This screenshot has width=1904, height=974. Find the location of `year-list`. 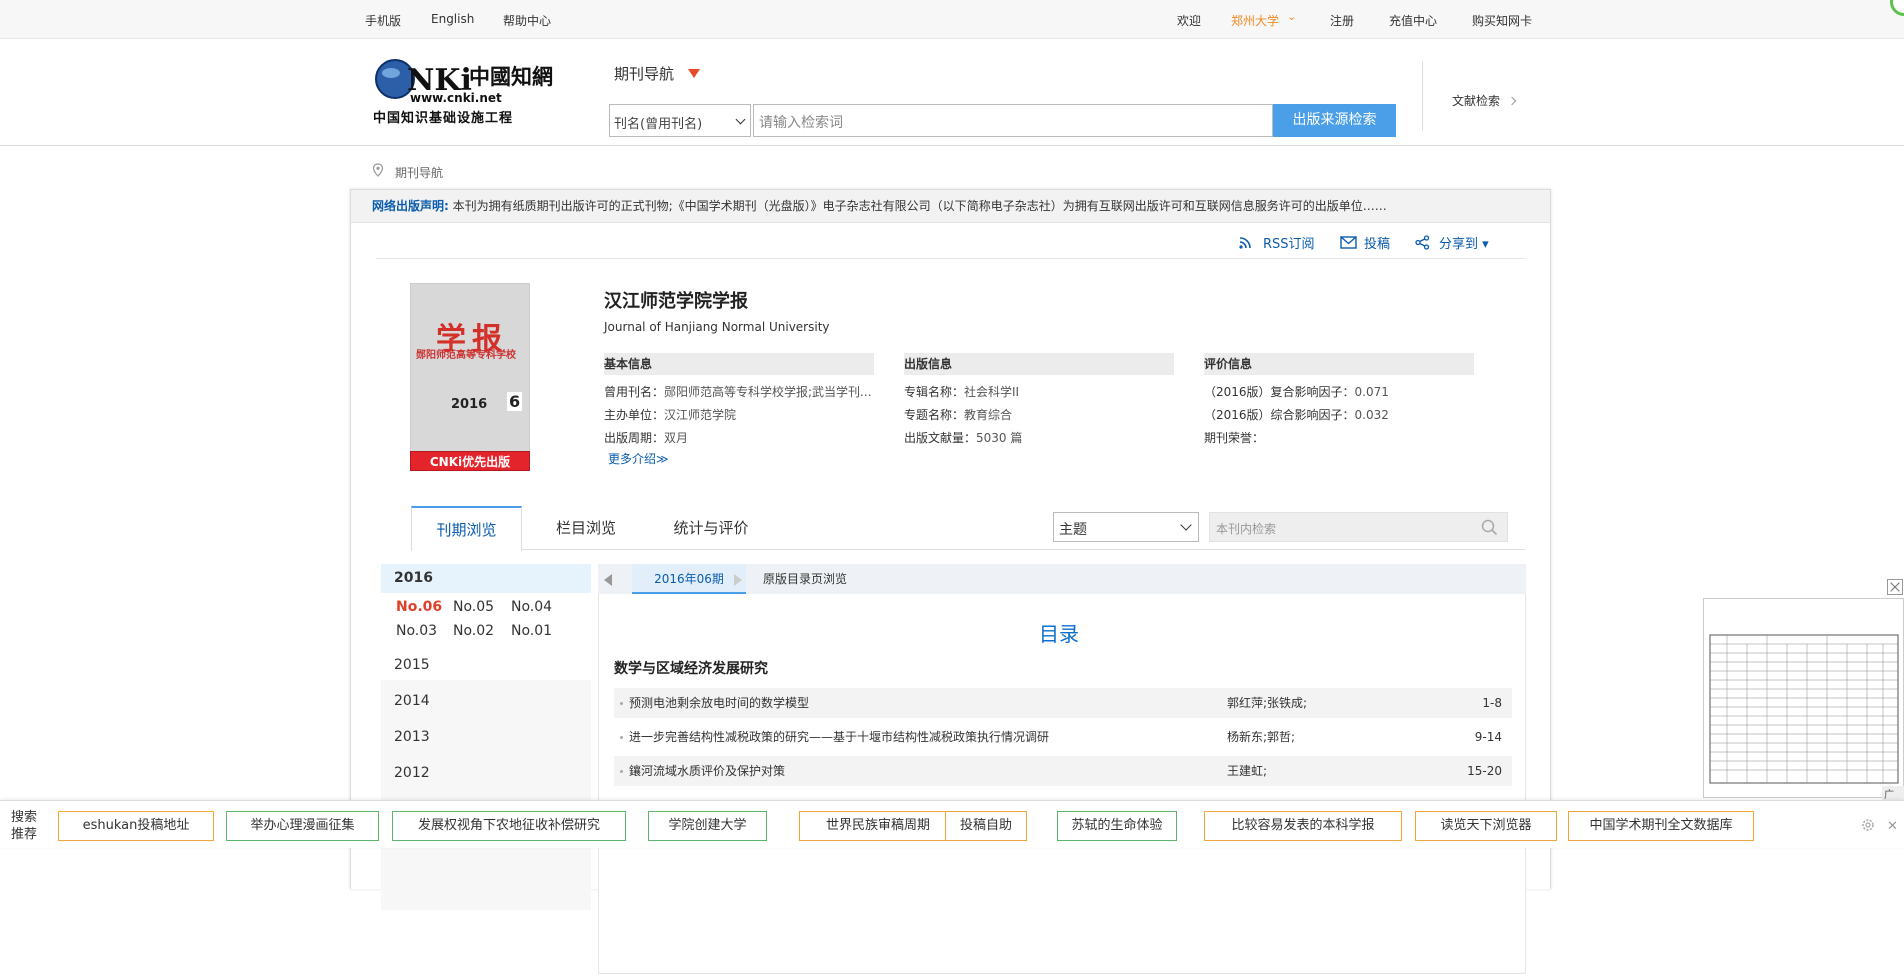

year-list is located at coordinates (486, 795).